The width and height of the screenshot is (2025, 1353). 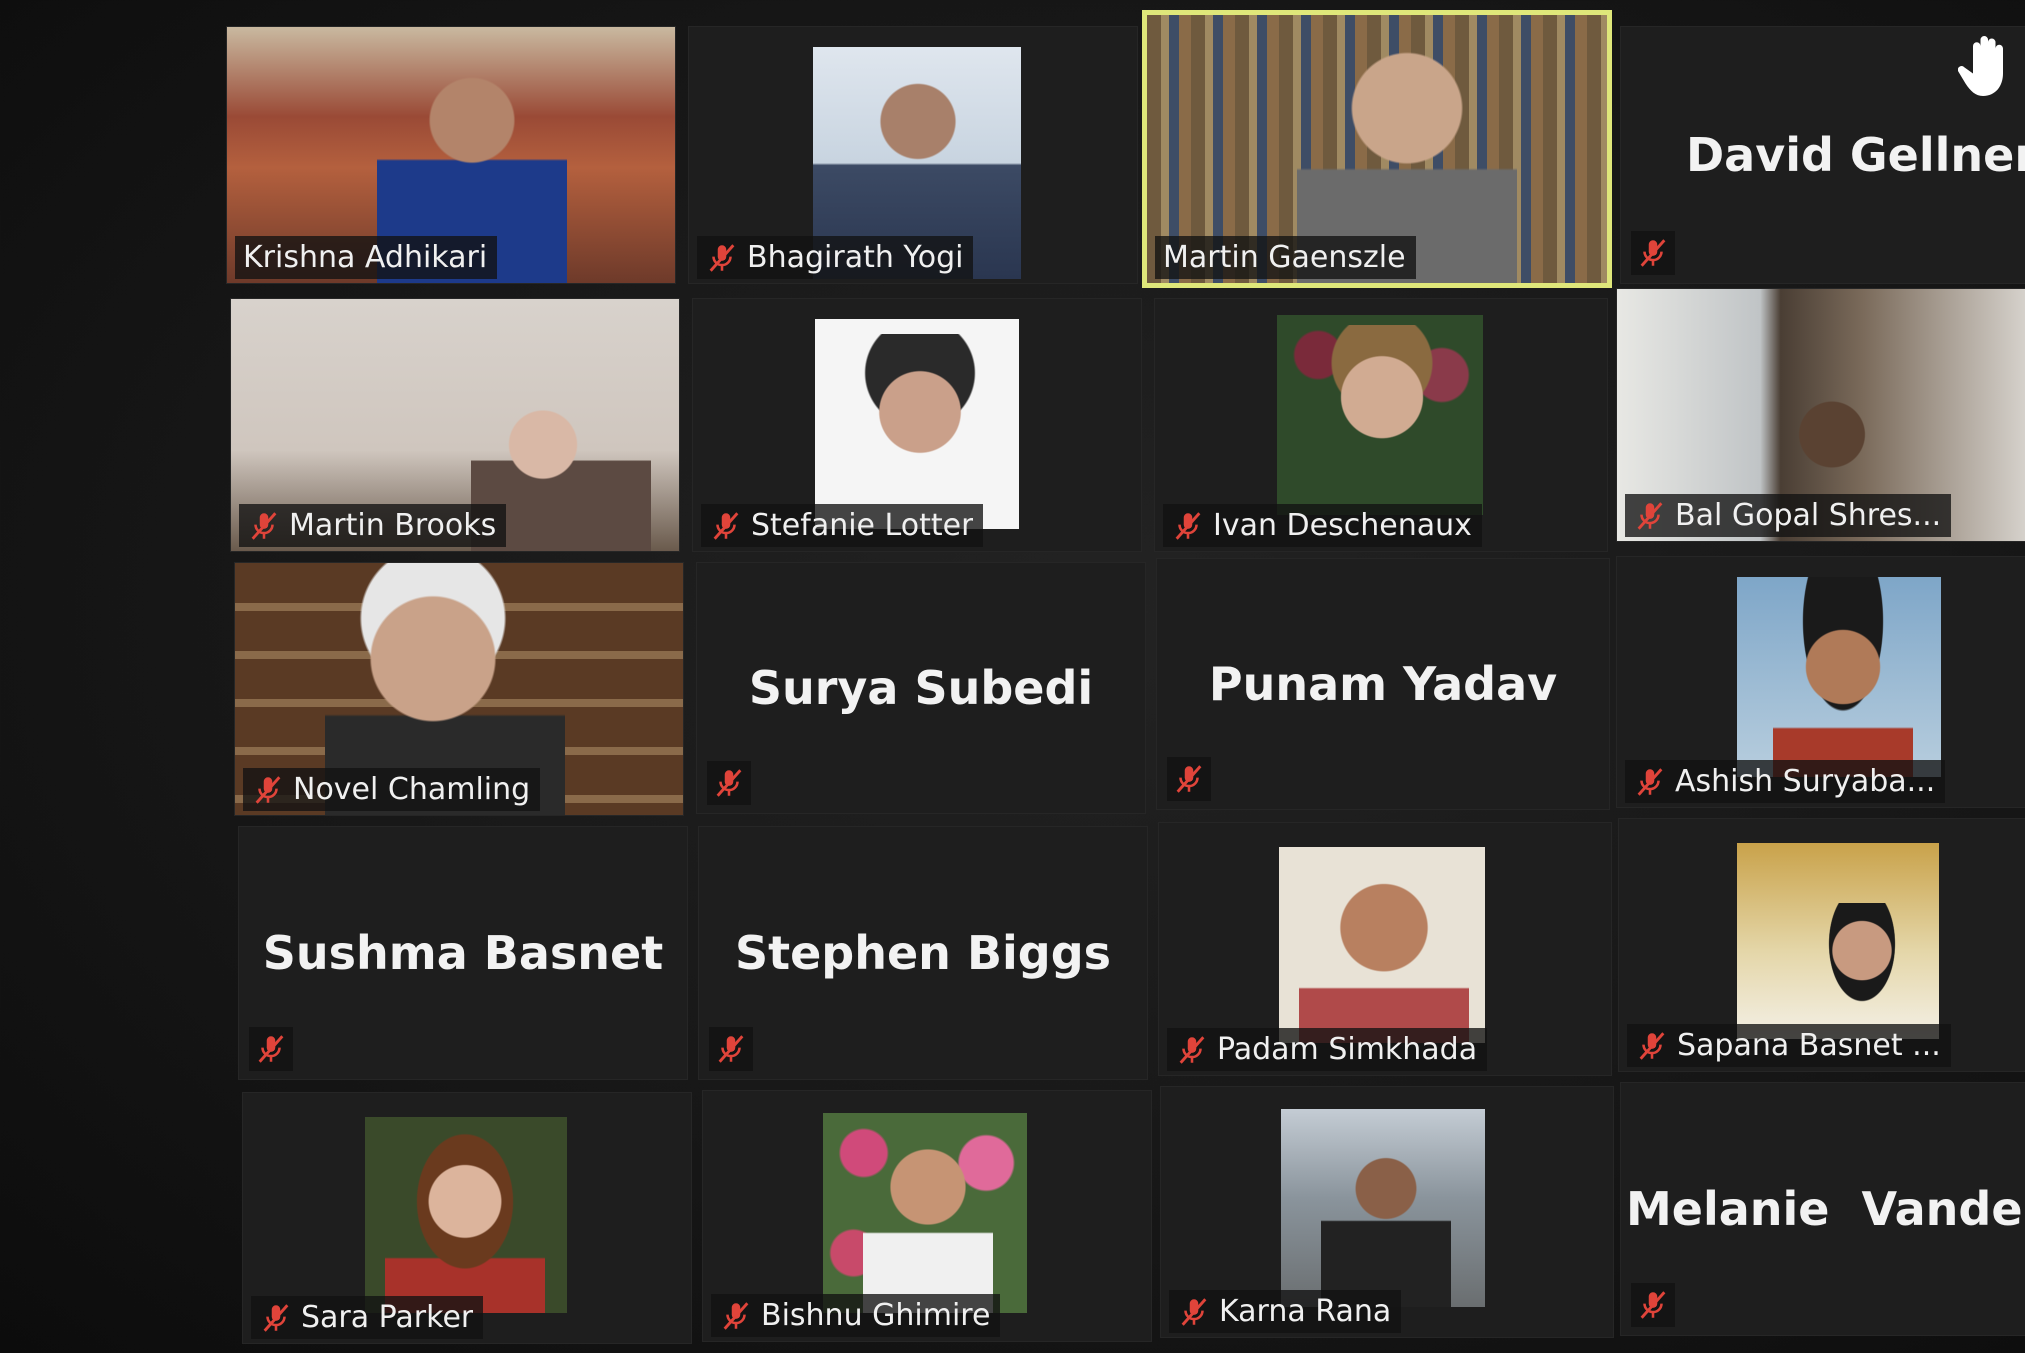 What do you see at coordinates (367, 1317) in the screenshot?
I see `name-label: Sara Parker` at bounding box center [367, 1317].